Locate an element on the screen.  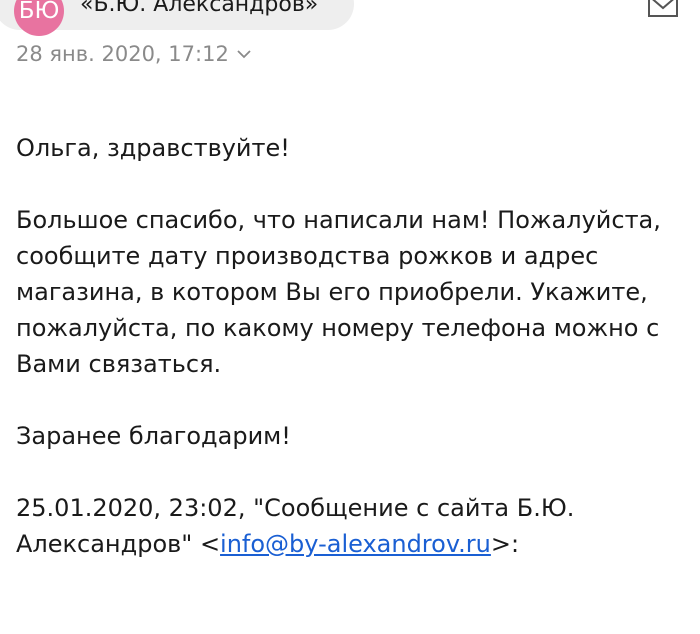
reply-icon is located at coordinates (663, 9).